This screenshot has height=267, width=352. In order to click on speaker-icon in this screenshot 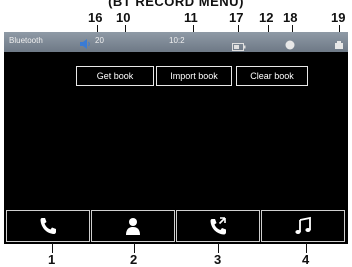, I will do `click(86, 45)`.